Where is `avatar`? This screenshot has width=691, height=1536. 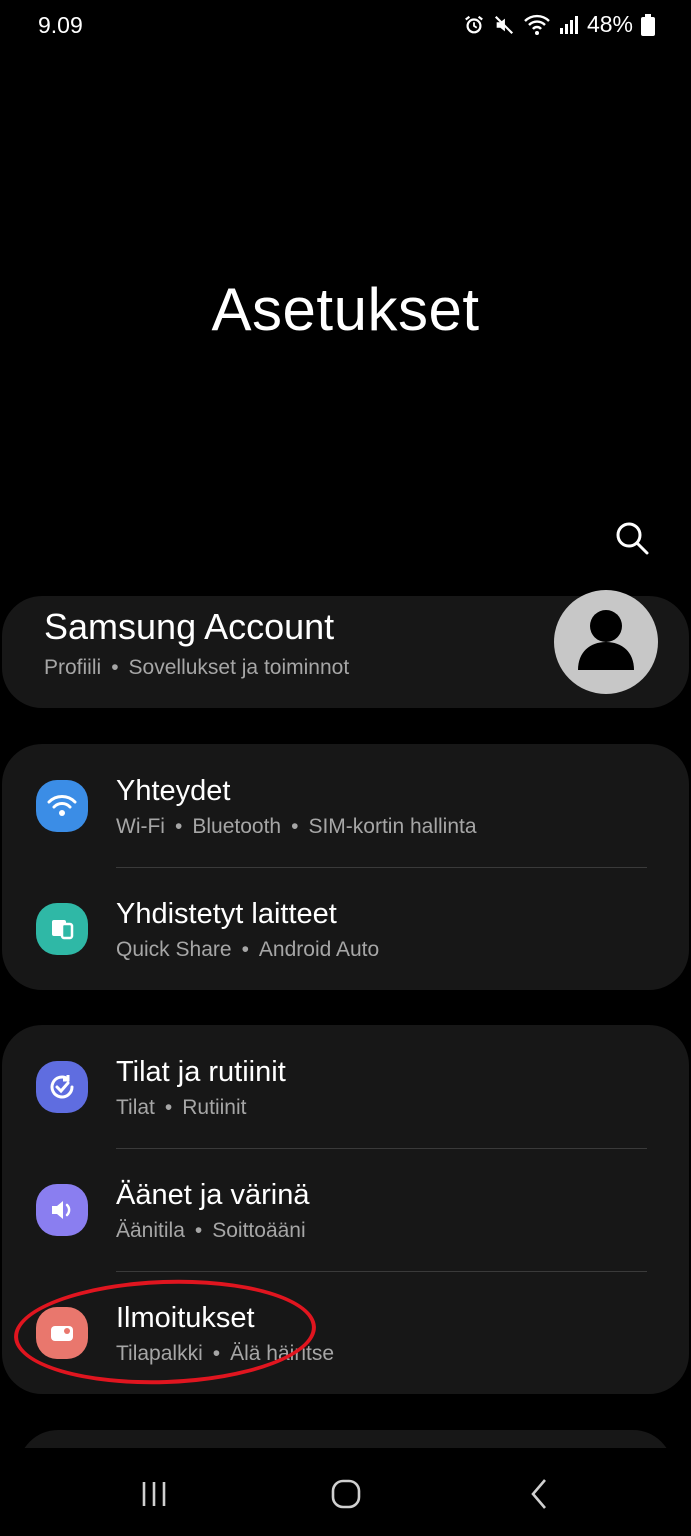 avatar is located at coordinates (606, 642).